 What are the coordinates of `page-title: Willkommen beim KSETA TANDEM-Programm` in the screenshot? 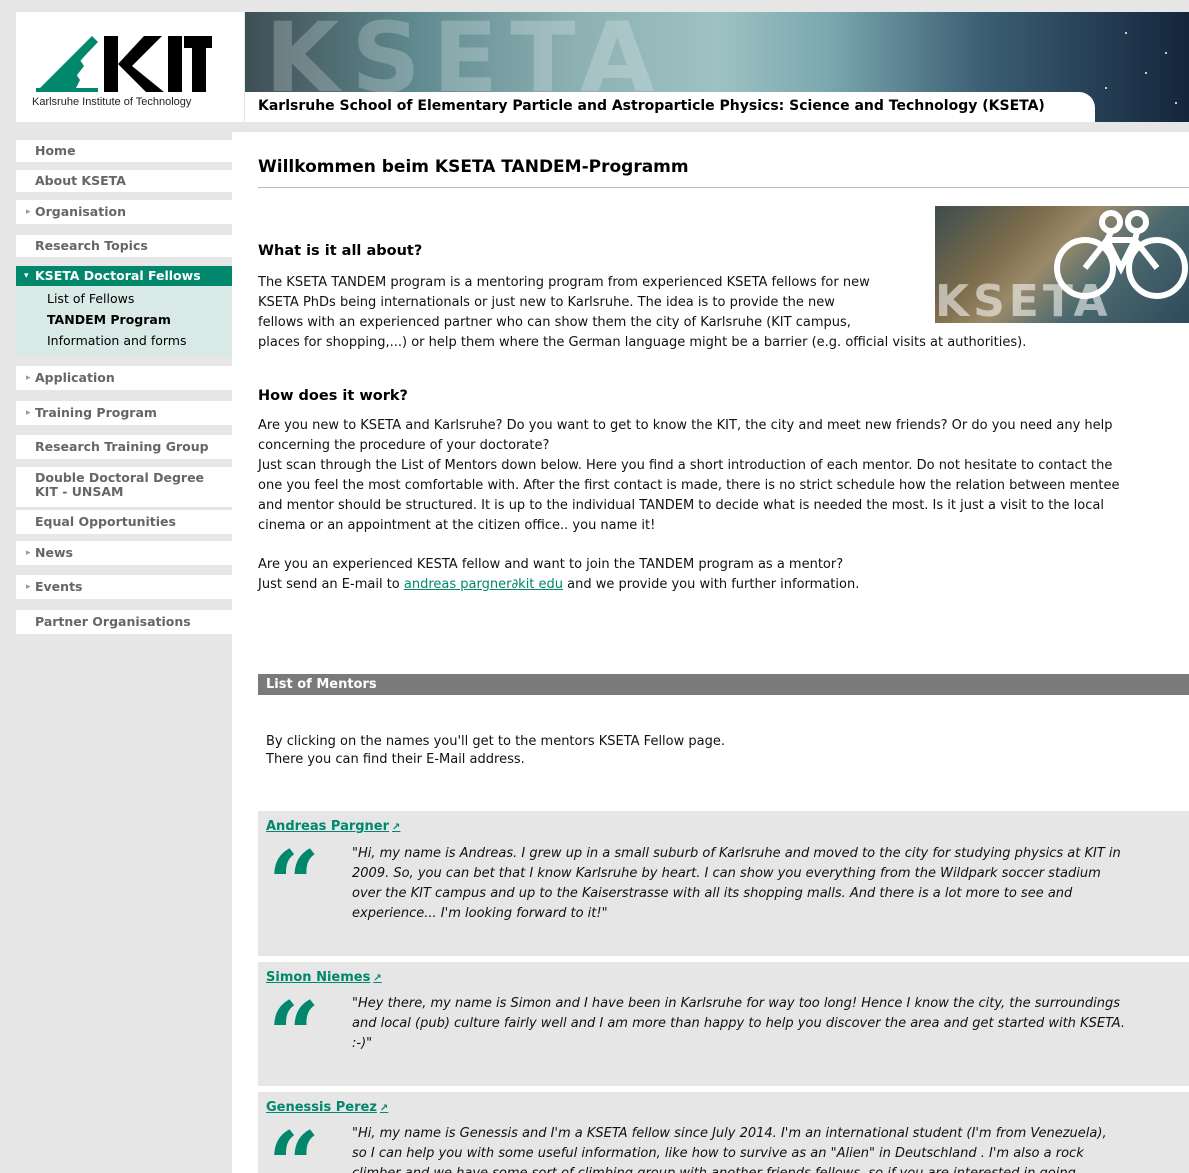 It's located at (473, 167).